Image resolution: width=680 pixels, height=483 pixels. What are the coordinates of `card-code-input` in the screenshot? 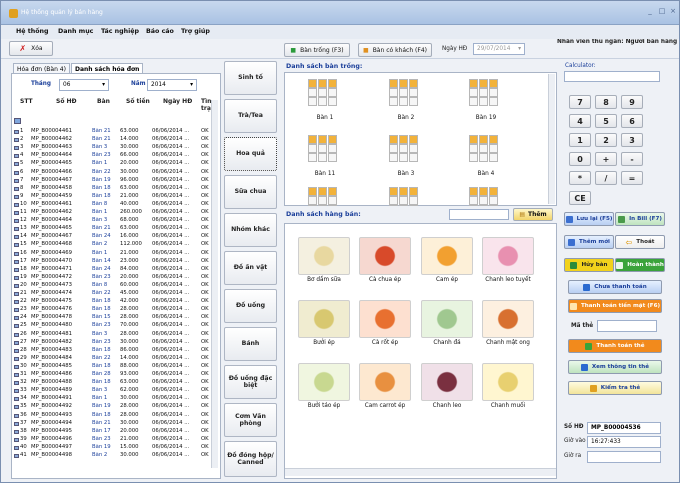 It's located at (627, 326).